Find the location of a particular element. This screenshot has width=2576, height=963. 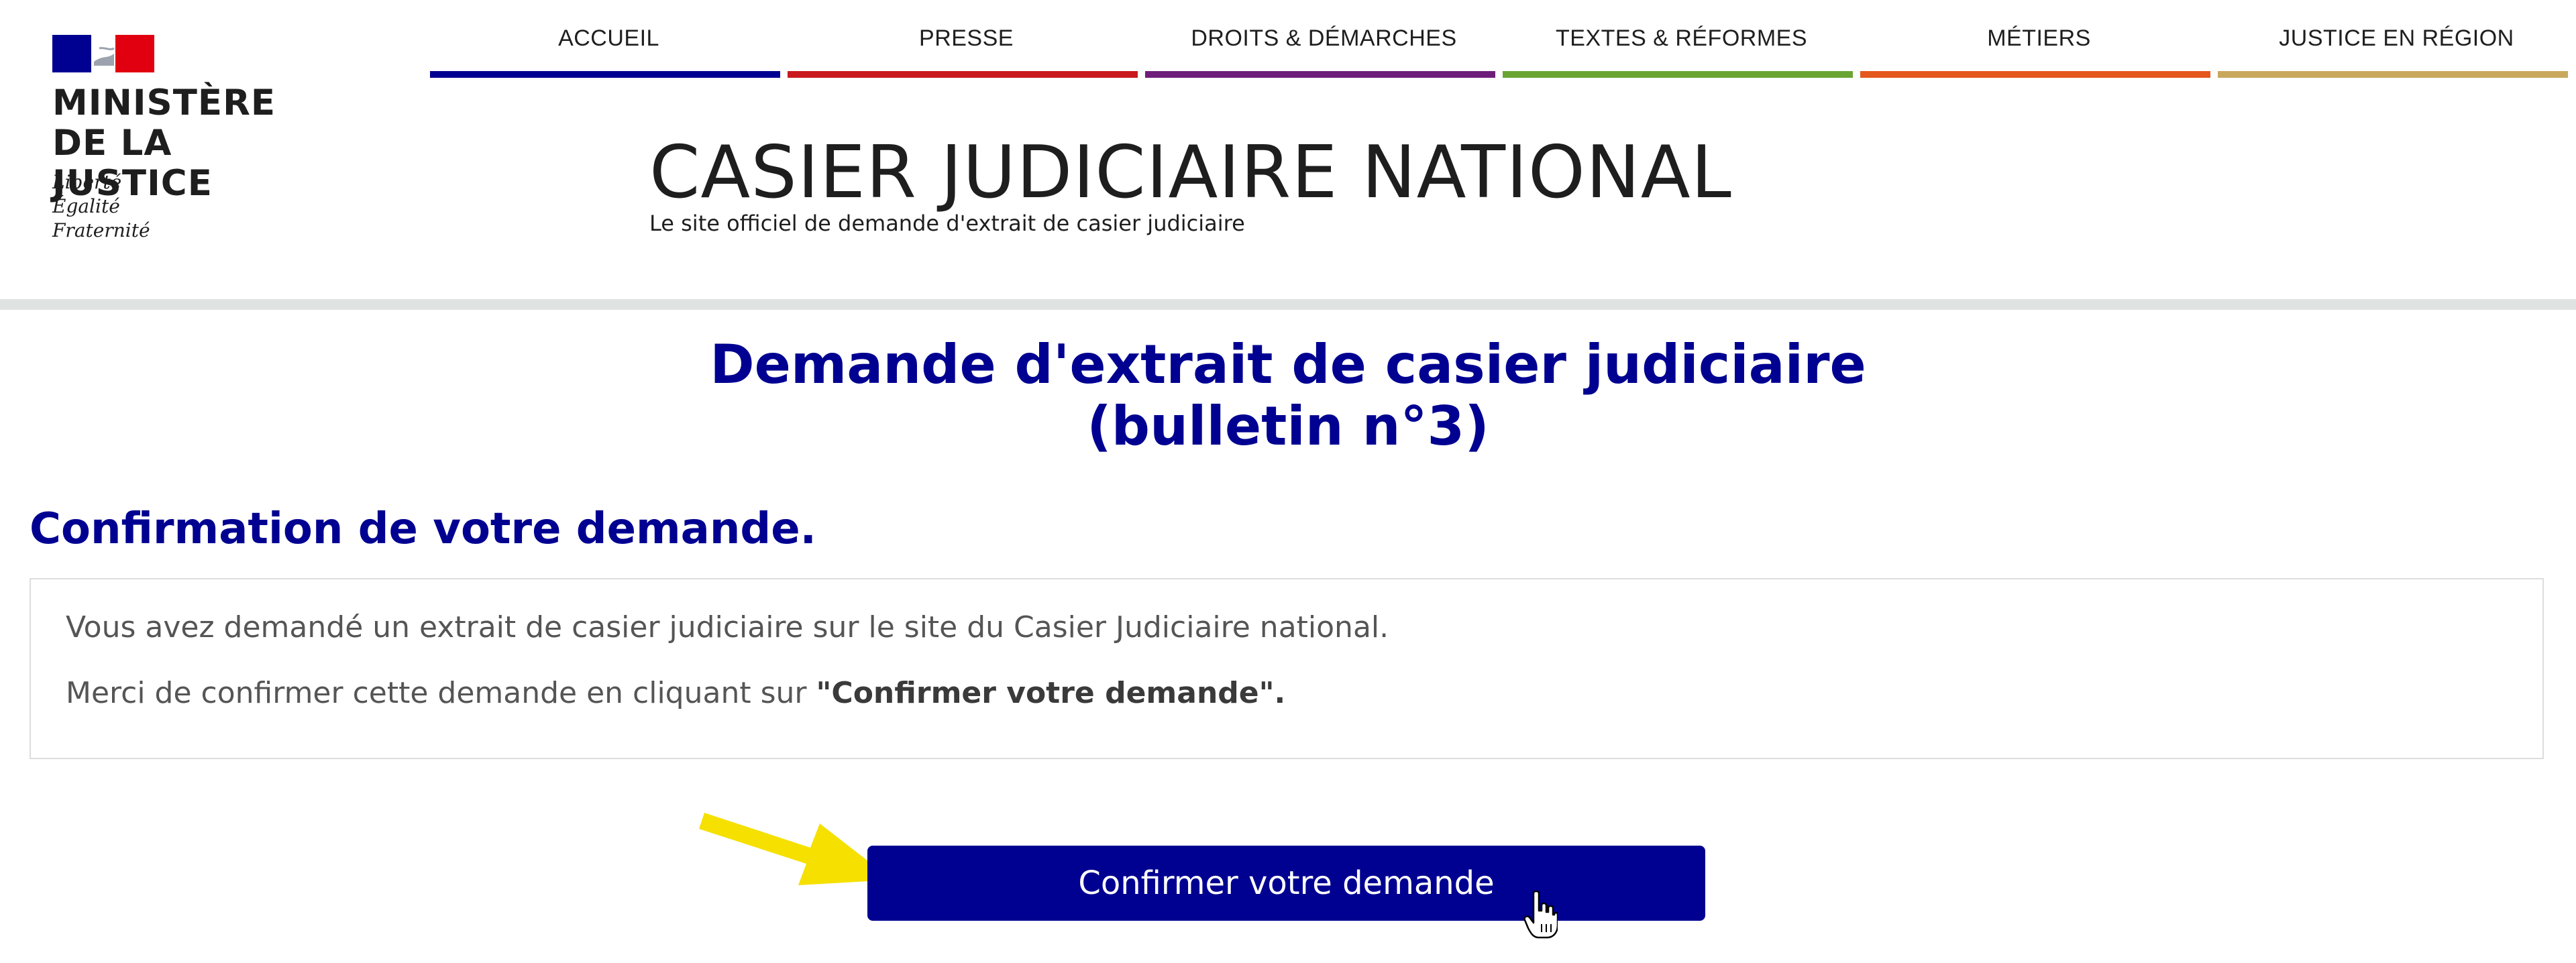

nav-item-metiers: MÉTIERS is located at coordinates (2039, 39).